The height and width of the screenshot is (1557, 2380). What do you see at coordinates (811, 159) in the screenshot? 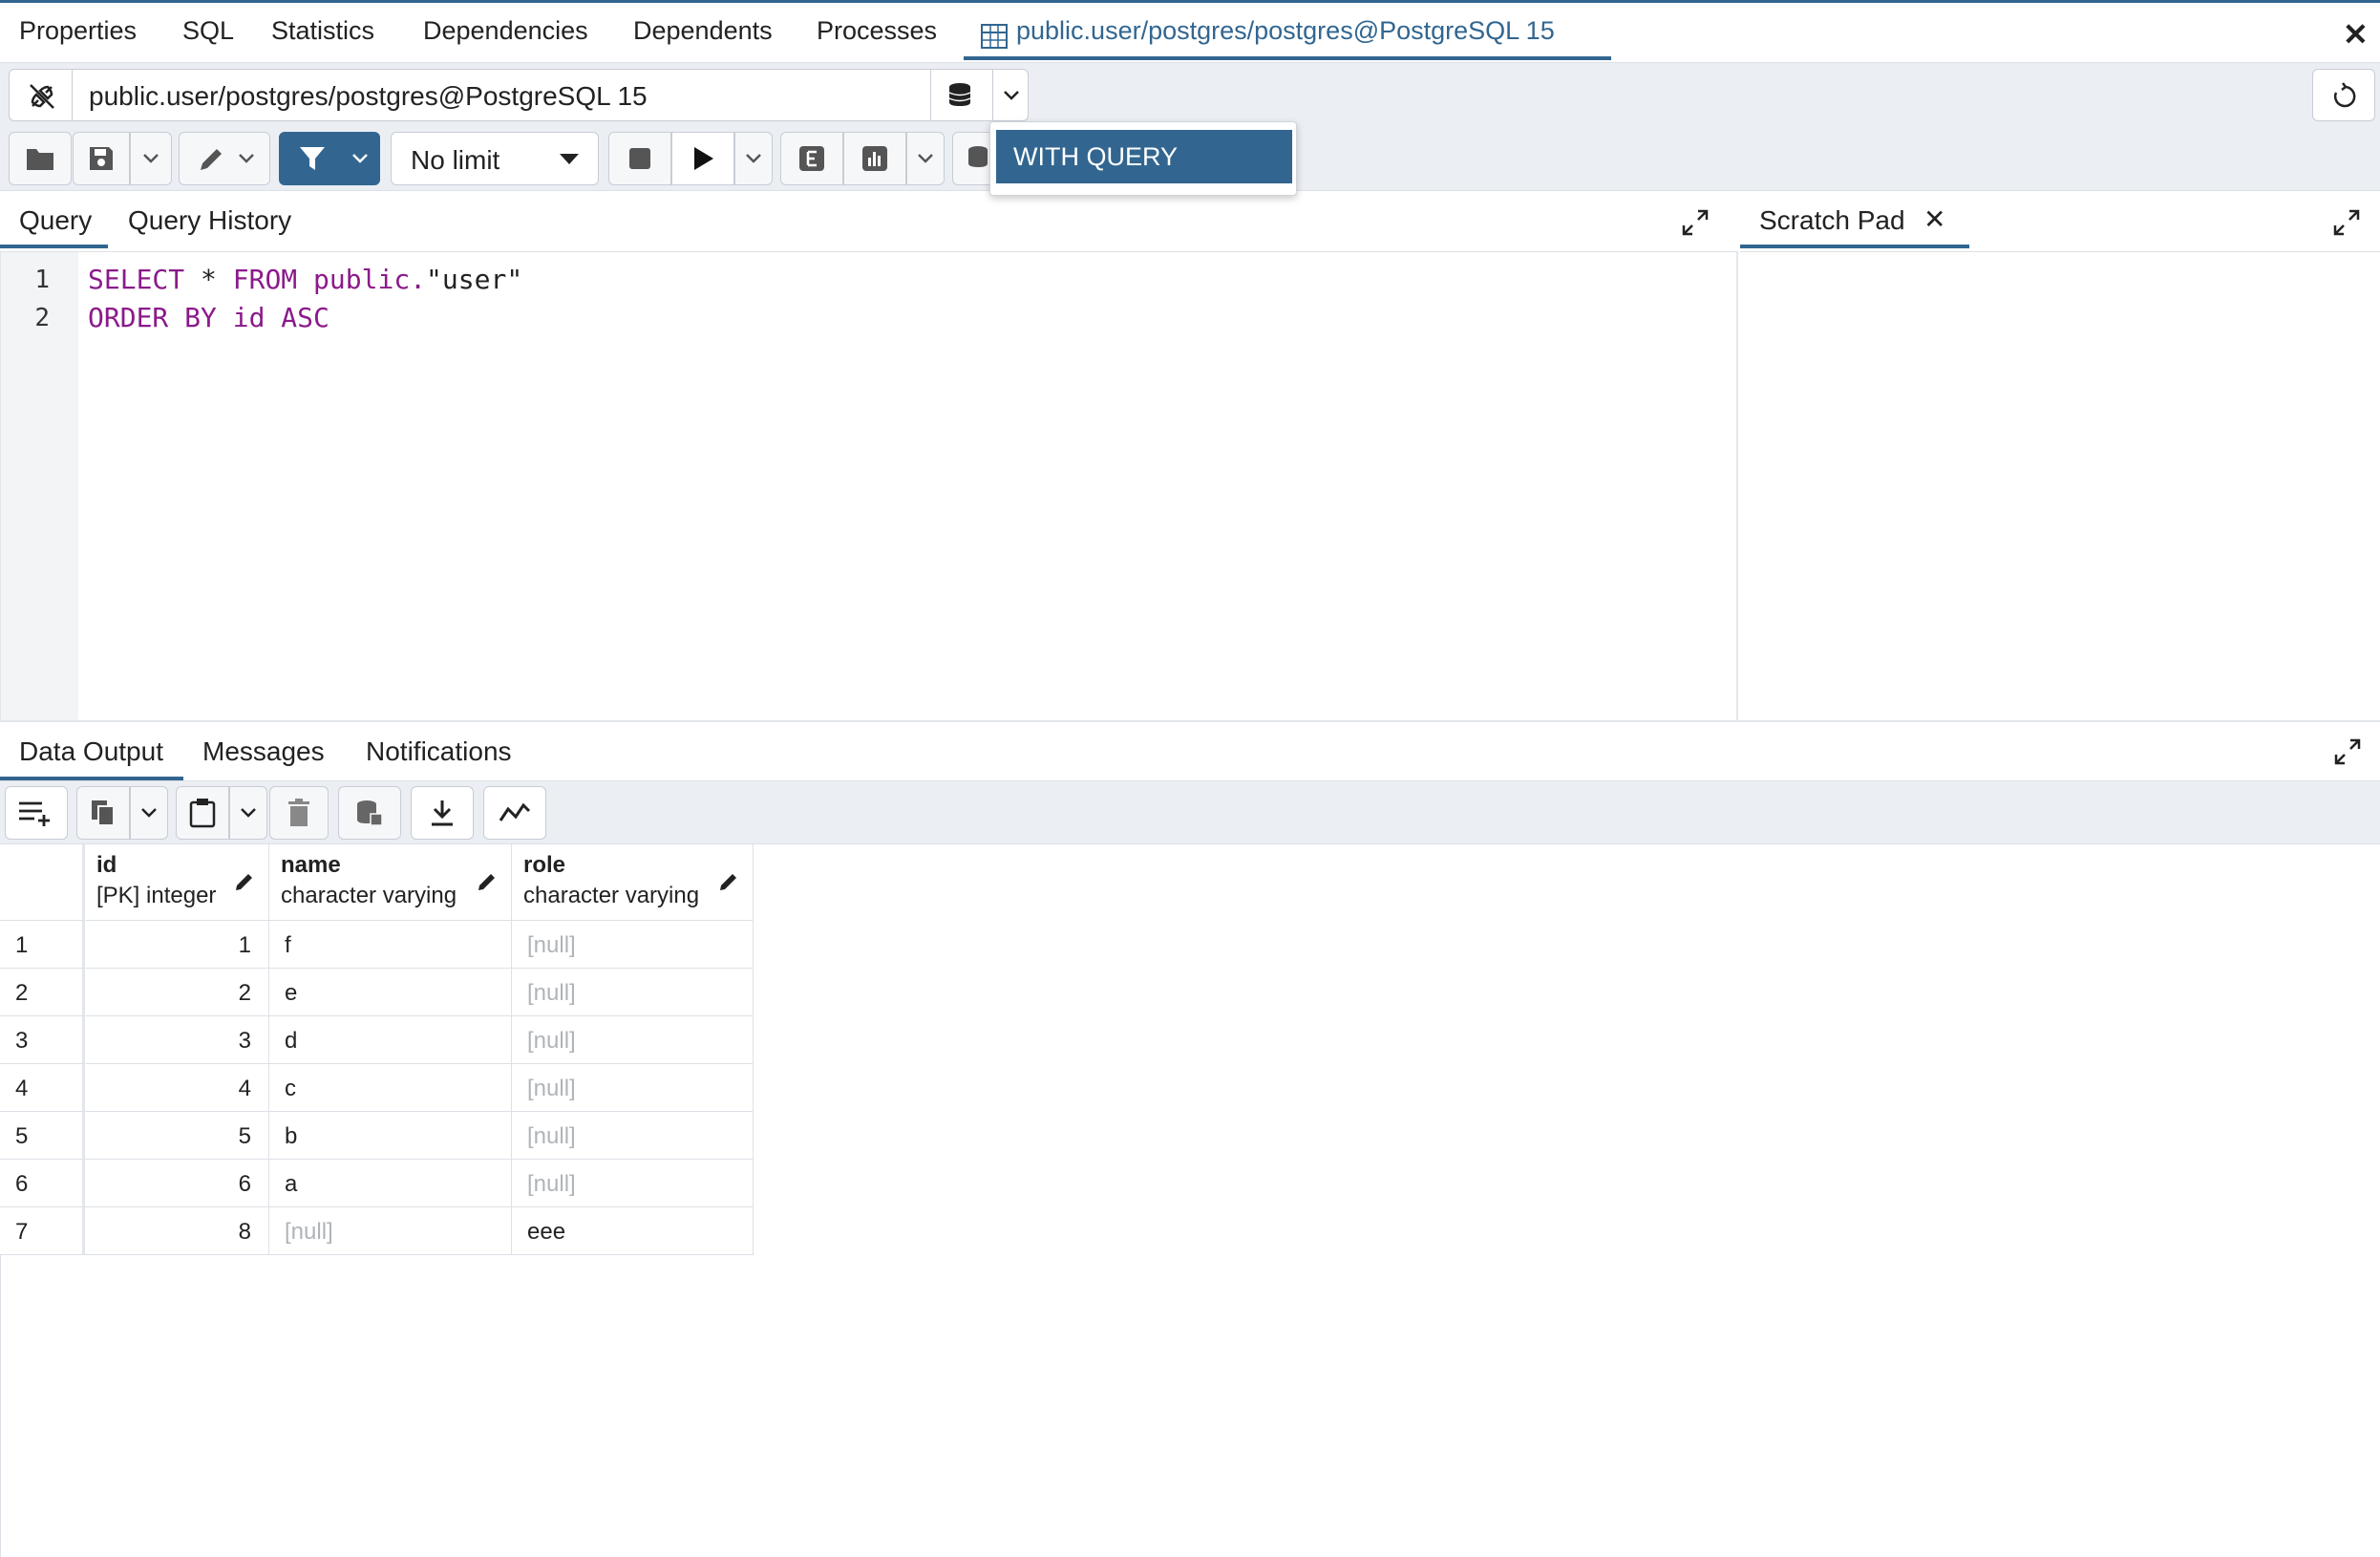
I see `explain-button` at bounding box center [811, 159].